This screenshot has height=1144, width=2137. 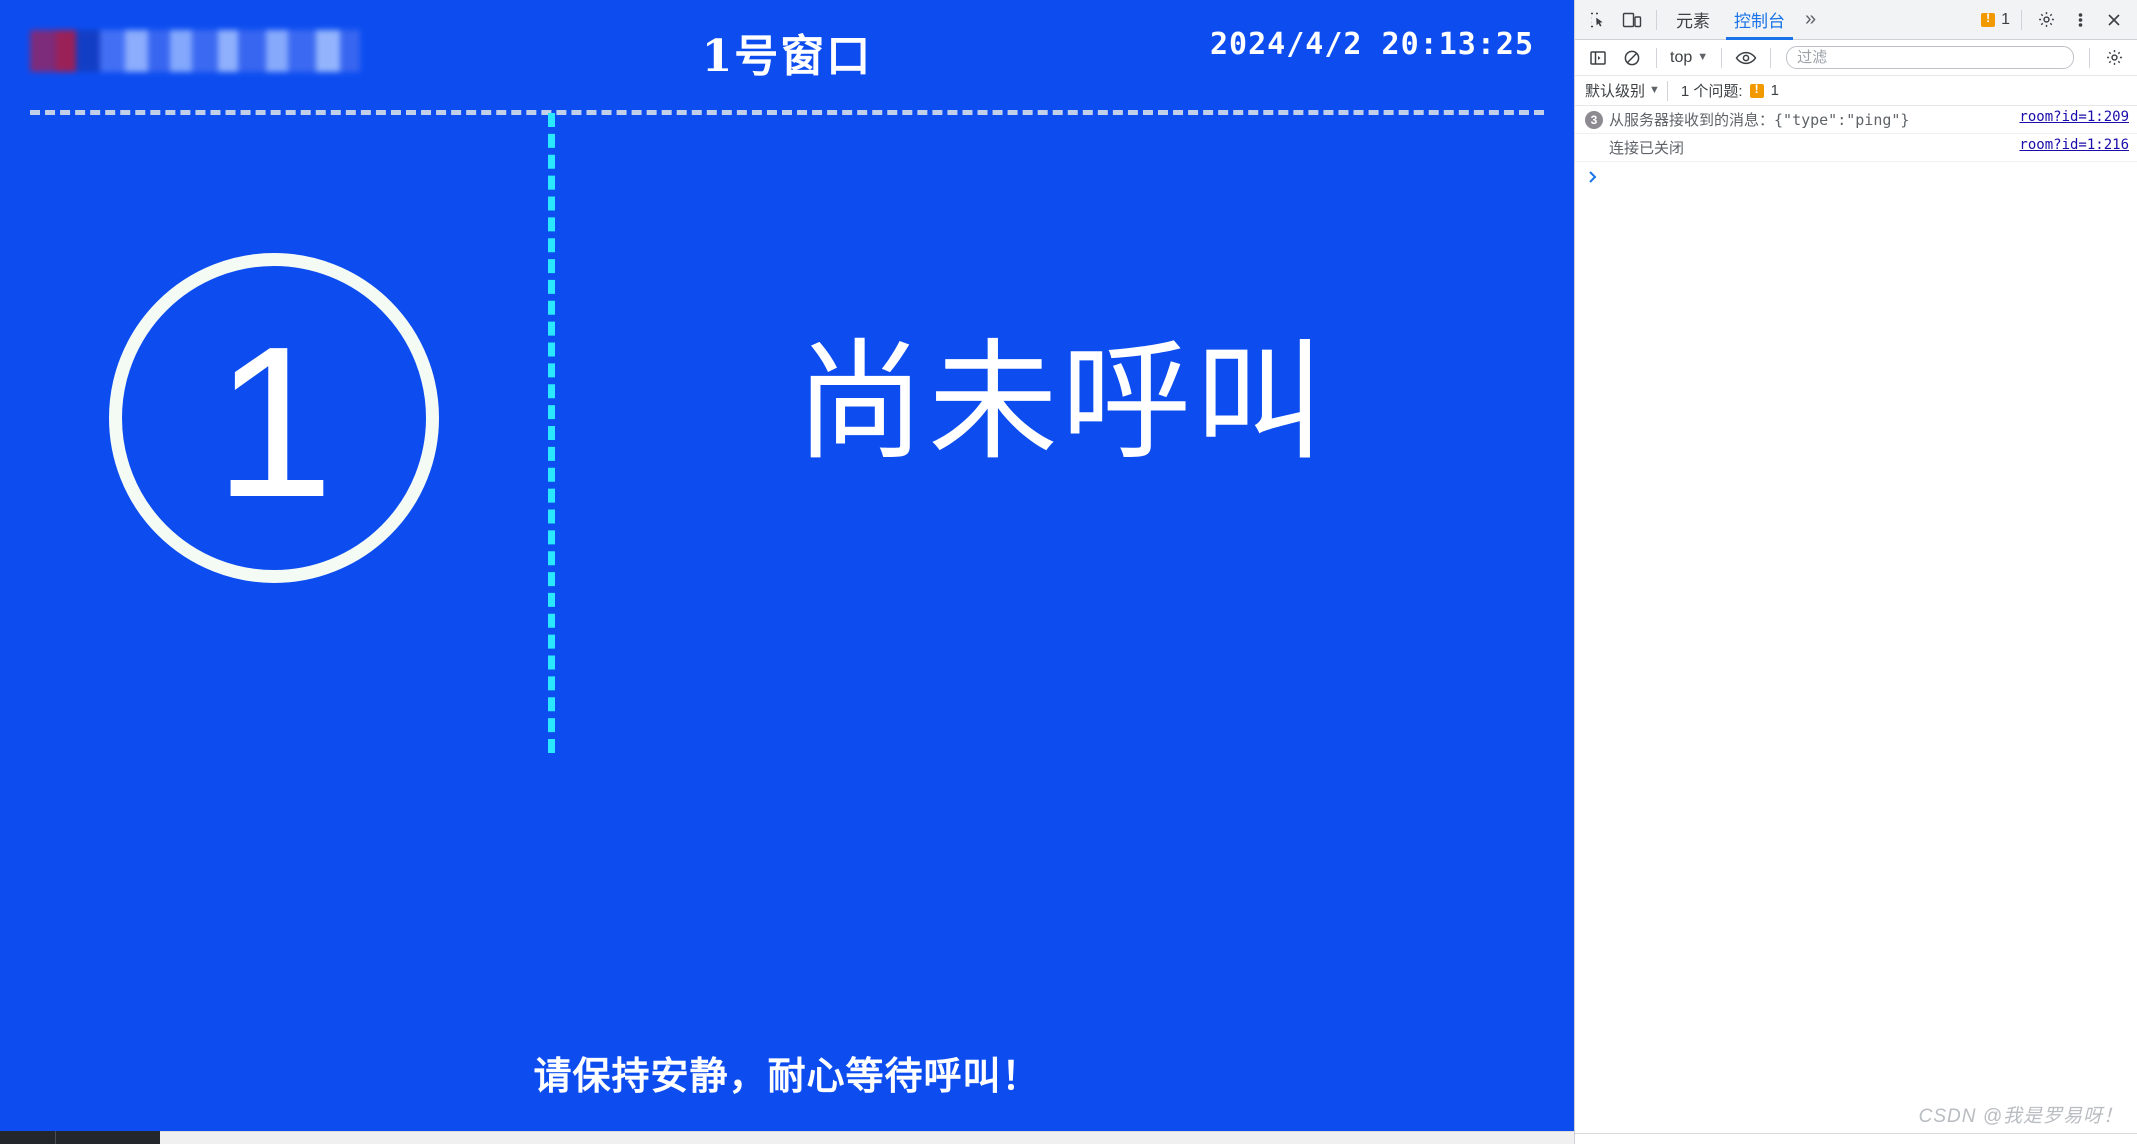 What do you see at coordinates (787, 1076) in the screenshot?
I see `footer-notice: 请保持安静，耐心等待呼叫！` at bounding box center [787, 1076].